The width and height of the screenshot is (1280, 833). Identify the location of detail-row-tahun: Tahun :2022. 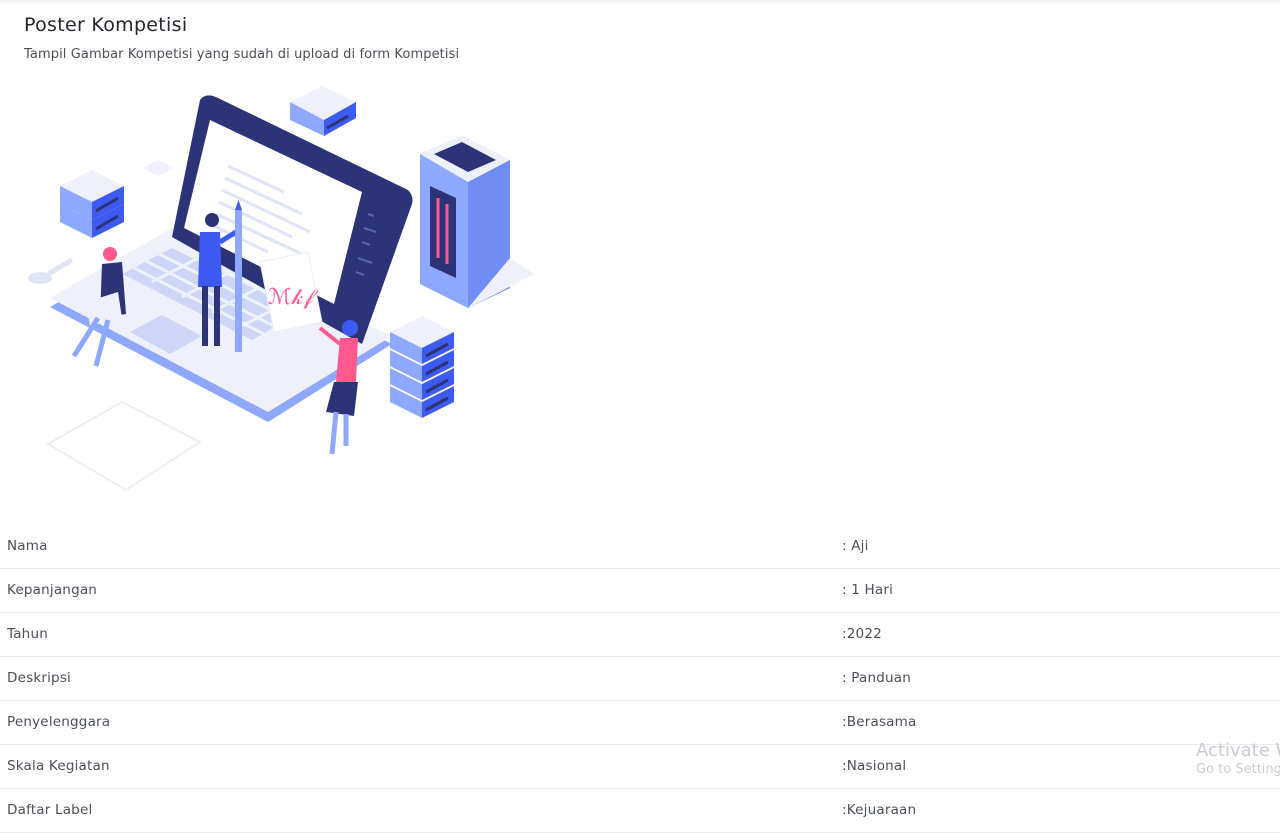
(640, 635).